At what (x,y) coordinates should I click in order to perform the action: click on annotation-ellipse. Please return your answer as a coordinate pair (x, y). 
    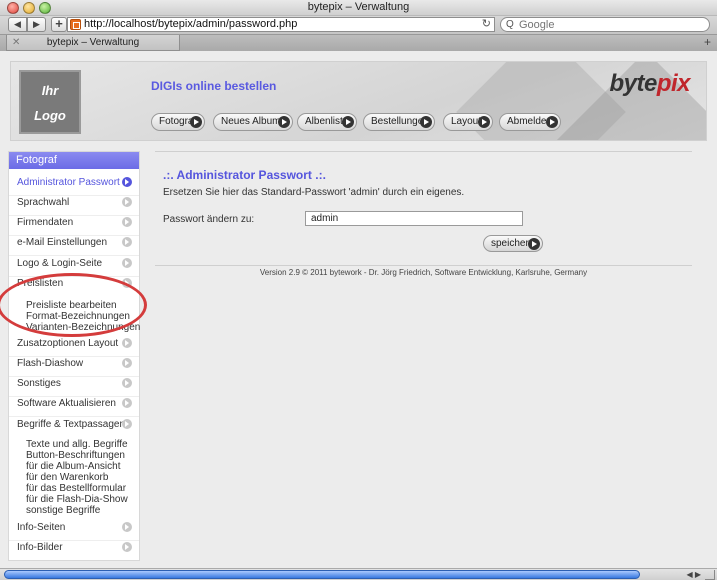
    Looking at the image, I should click on (73, 305).